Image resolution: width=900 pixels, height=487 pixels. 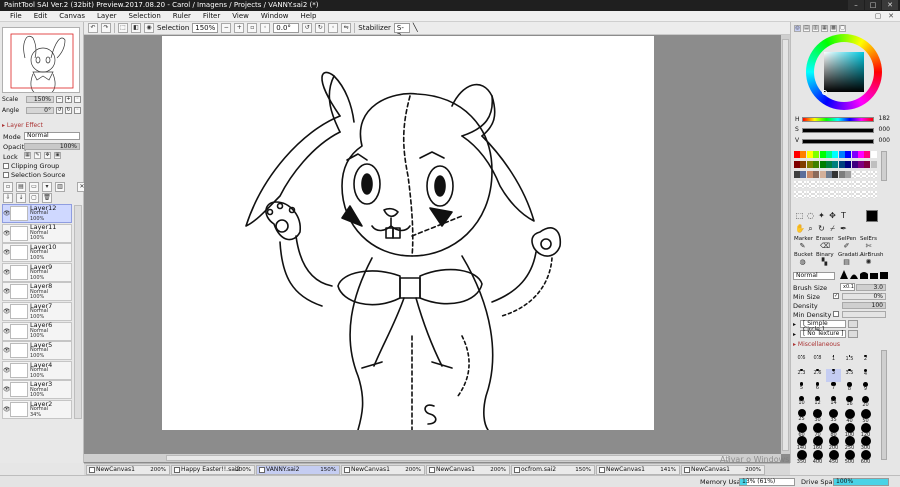 I want to click on brush-size-preset: 120, so click(x=865, y=429).